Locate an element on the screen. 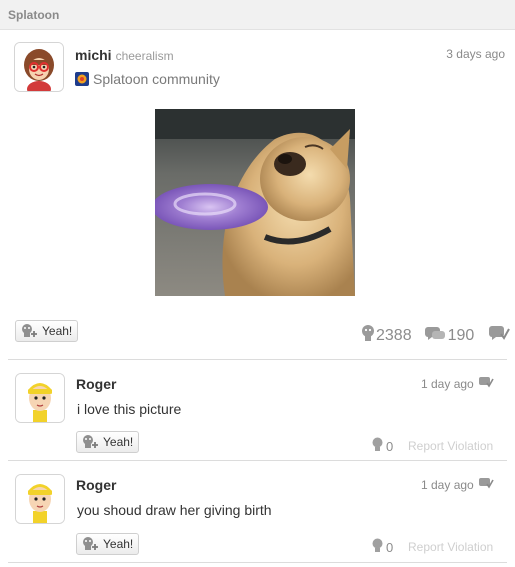 The image size is (515, 567). post-timestamp: 3 days ago is located at coordinates (475, 54).